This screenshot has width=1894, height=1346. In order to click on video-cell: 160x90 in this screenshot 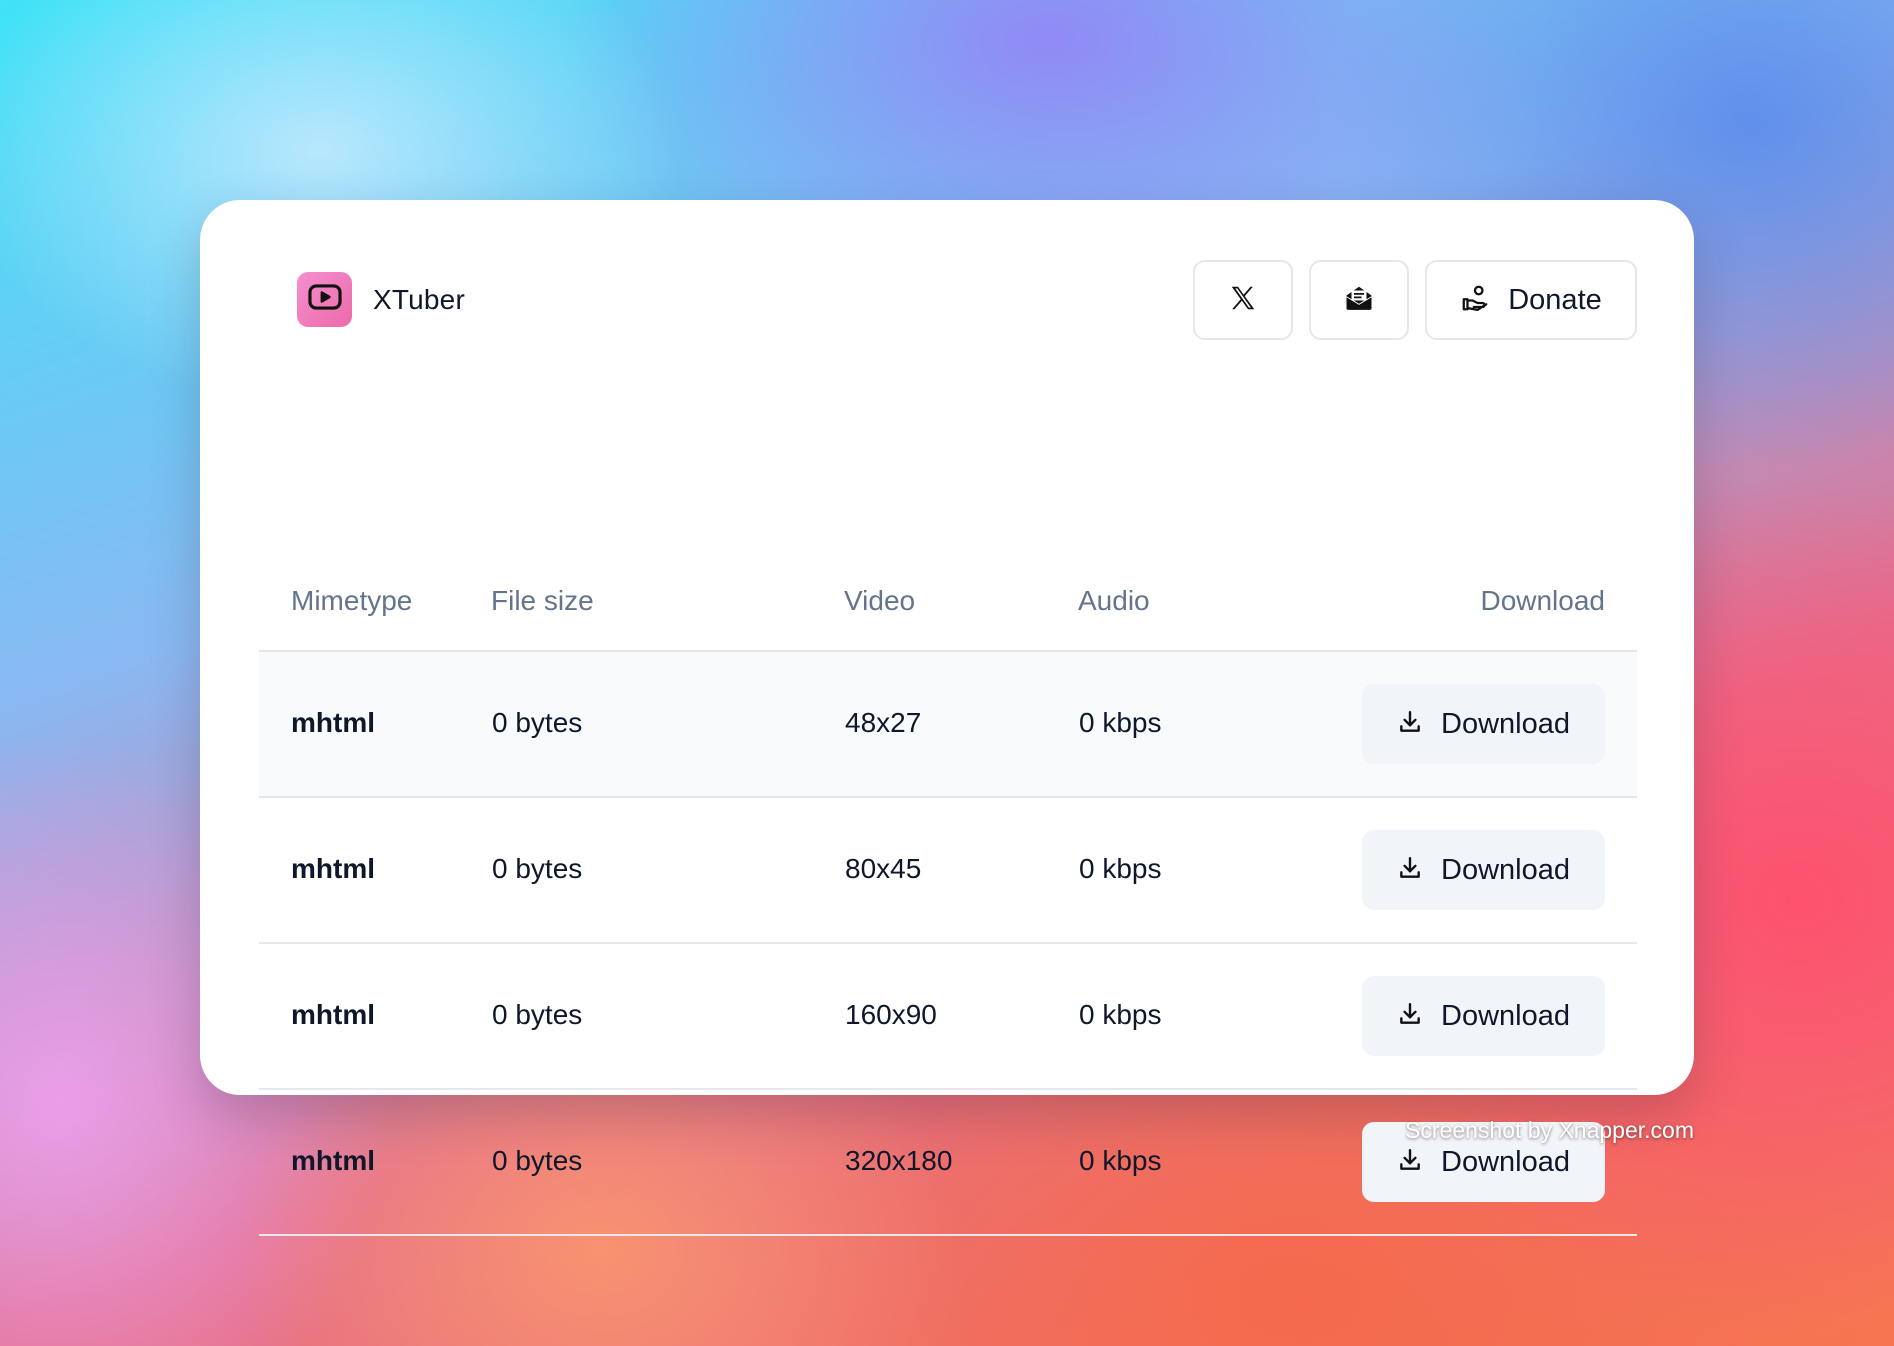, I will do `click(891, 1014)`.